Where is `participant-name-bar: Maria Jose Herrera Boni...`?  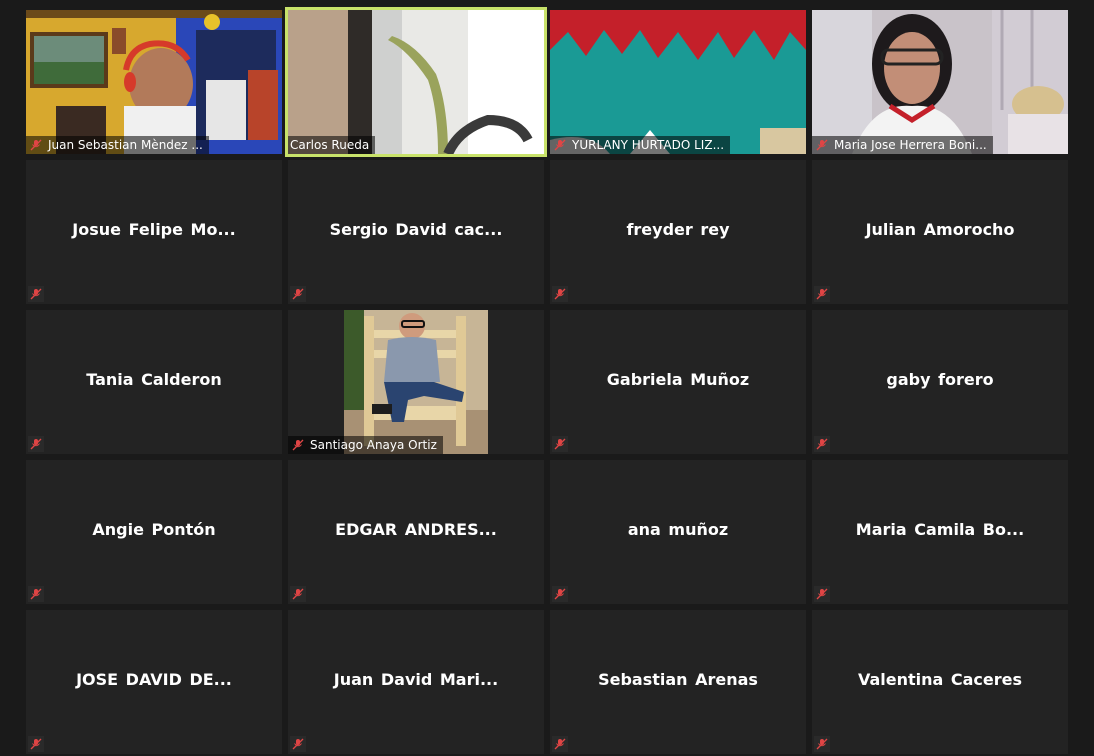 participant-name-bar: Maria Jose Herrera Boni... is located at coordinates (902, 145).